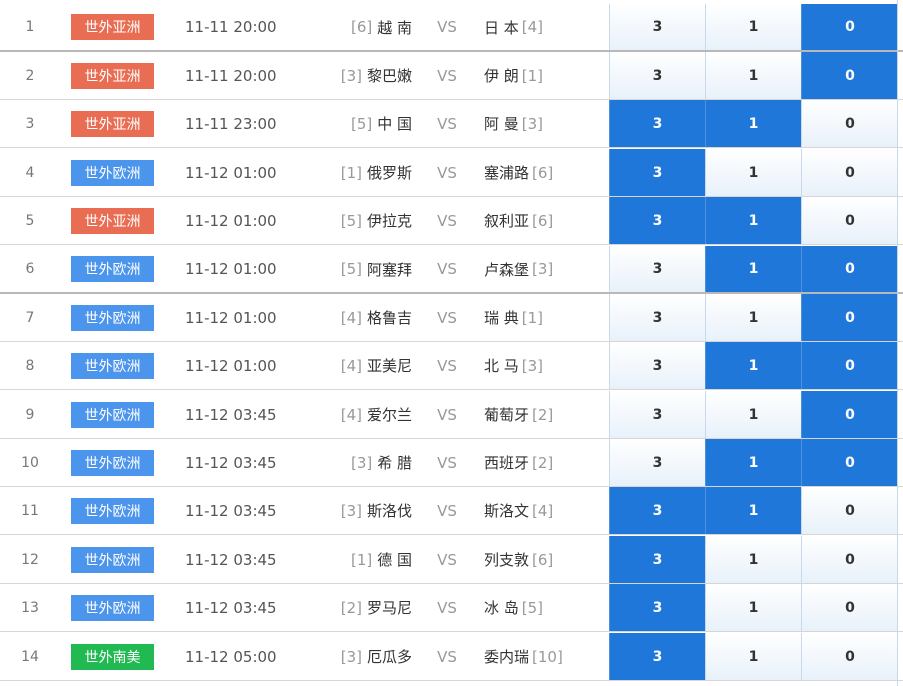 Image resolution: width=903 pixels, height=686 pixels. What do you see at coordinates (506, 462) in the screenshot?
I see `away-team: 西班牙` at bounding box center [506, 462].